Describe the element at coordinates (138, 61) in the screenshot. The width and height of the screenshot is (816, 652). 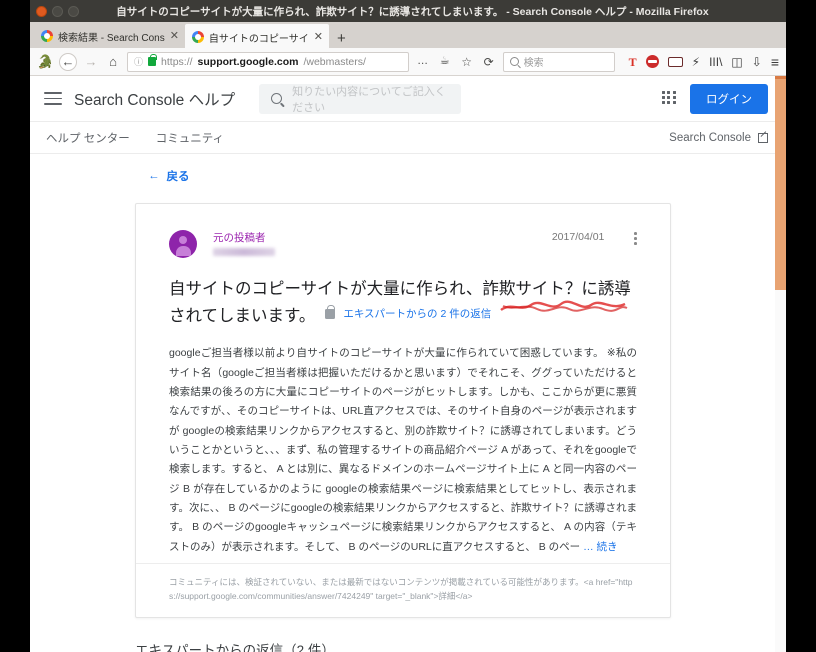
I see `site-info-icon: ⓘ` at that location.